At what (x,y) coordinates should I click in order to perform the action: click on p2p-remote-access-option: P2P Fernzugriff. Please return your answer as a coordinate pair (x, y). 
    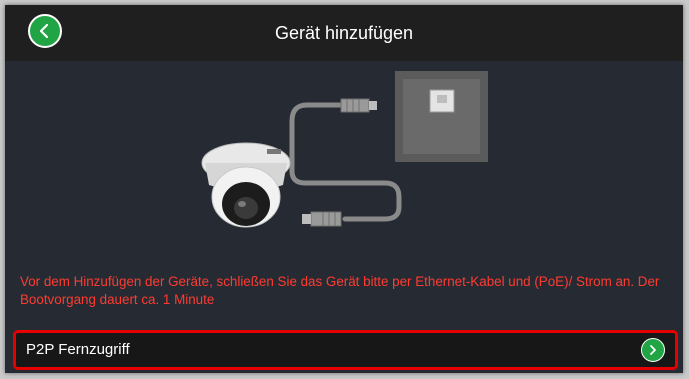
    Looking at the image, I should click on (345, 350).